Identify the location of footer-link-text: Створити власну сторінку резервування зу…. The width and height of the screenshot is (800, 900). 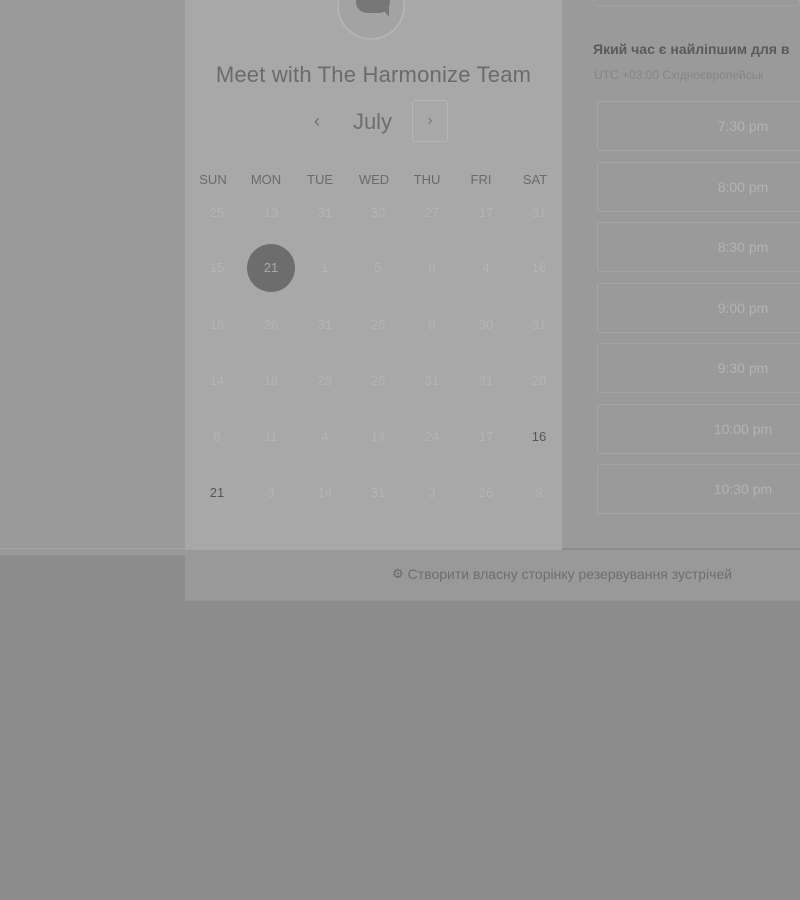
(570, 574).